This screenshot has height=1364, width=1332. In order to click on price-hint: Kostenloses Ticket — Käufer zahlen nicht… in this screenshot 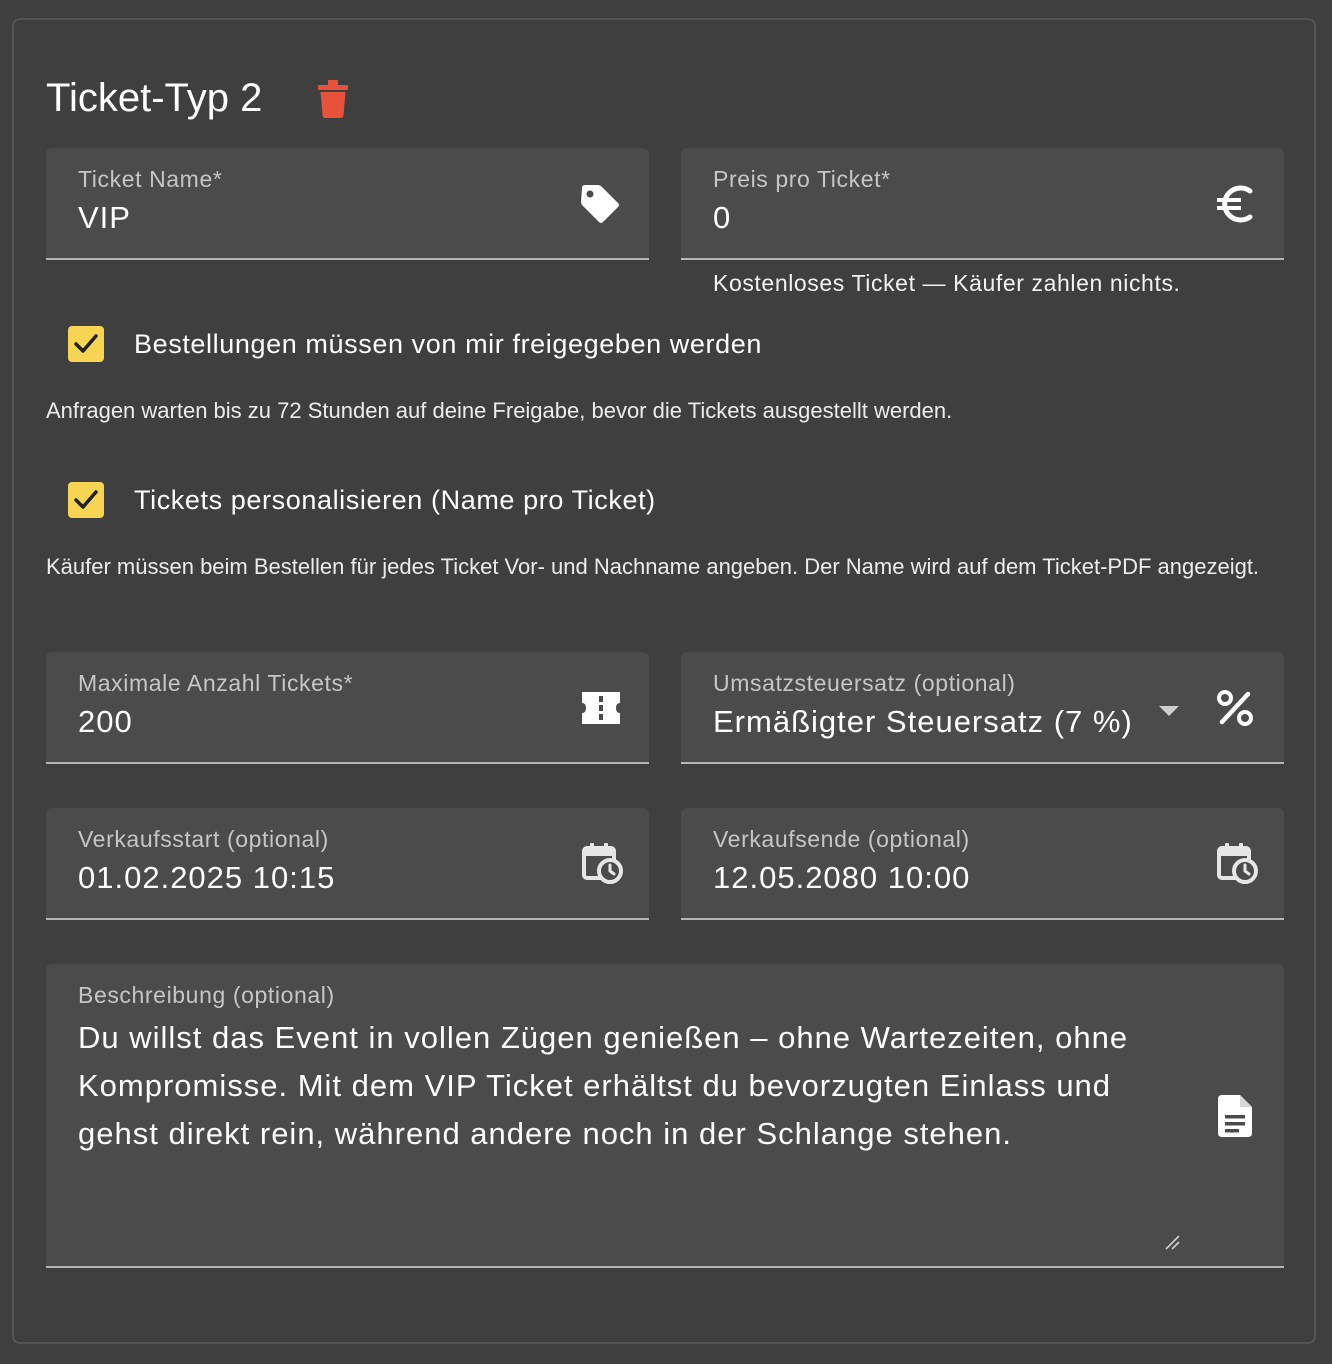, I will do `click(947, 283)`.